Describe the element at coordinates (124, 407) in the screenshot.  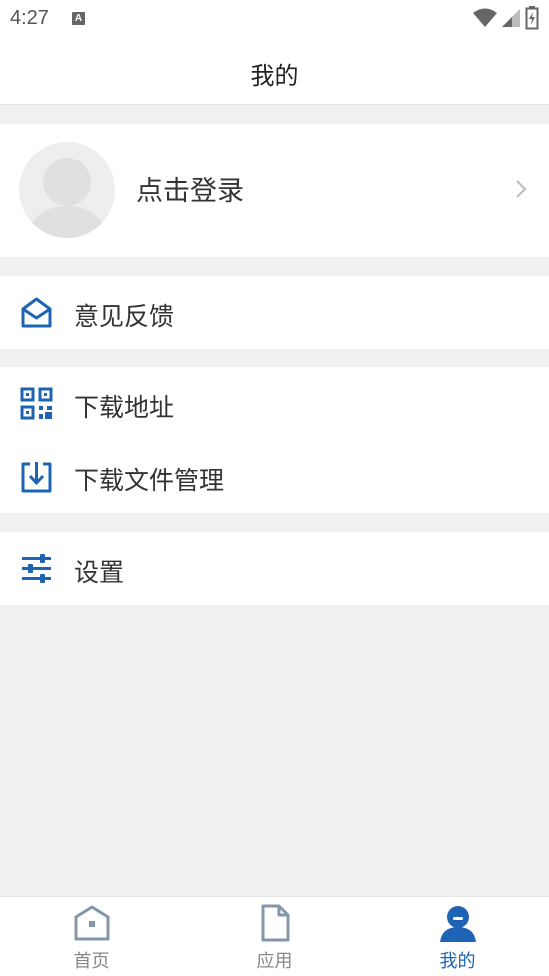
I see `menu-item-label: 下载地址` at that location.